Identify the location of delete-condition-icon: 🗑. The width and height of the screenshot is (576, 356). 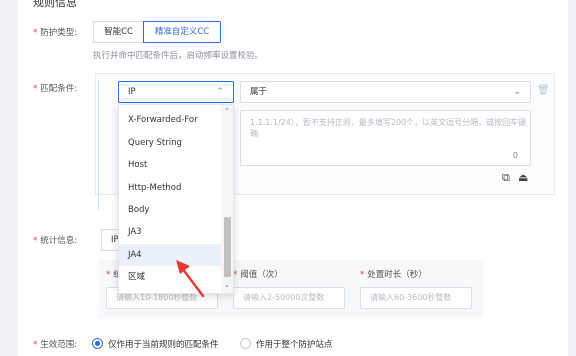
(543, 90).